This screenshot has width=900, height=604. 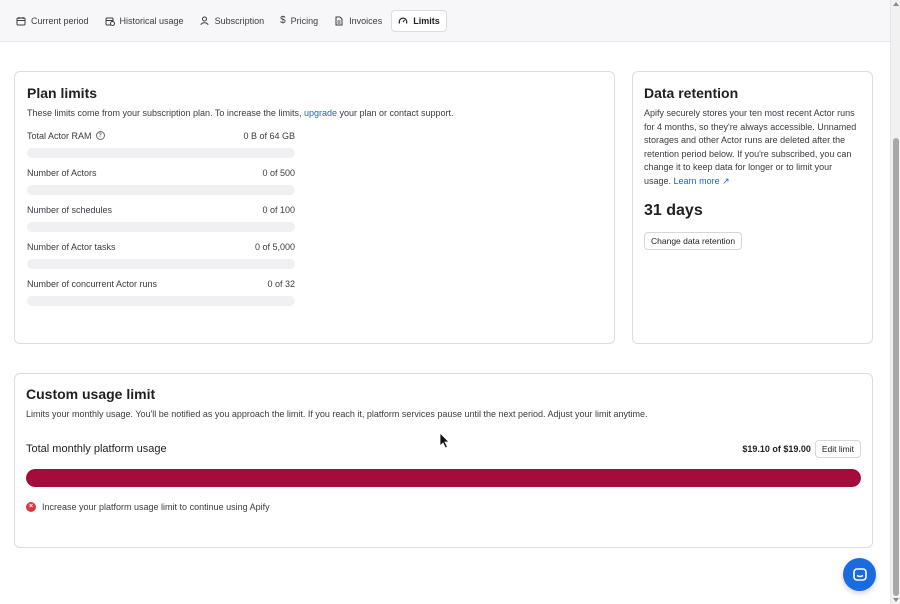 I want to click on tab-label: Invoices, so click(x=366, y=20).